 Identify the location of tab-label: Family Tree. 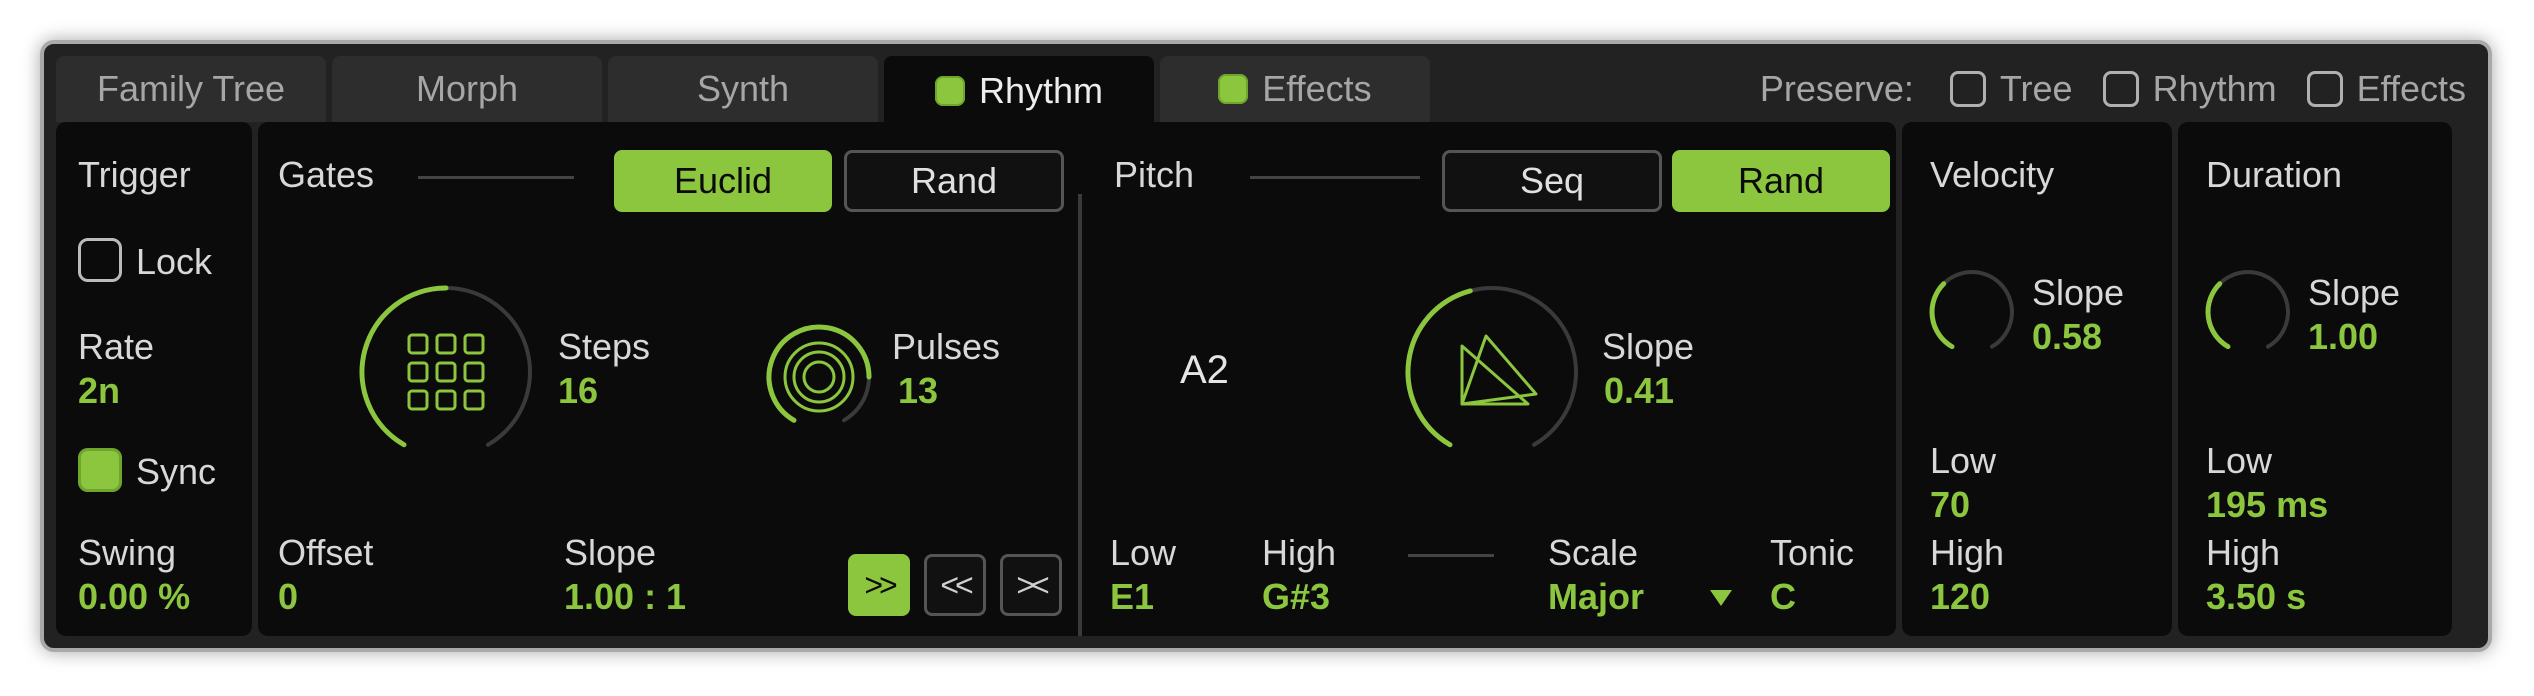
(191, 88).